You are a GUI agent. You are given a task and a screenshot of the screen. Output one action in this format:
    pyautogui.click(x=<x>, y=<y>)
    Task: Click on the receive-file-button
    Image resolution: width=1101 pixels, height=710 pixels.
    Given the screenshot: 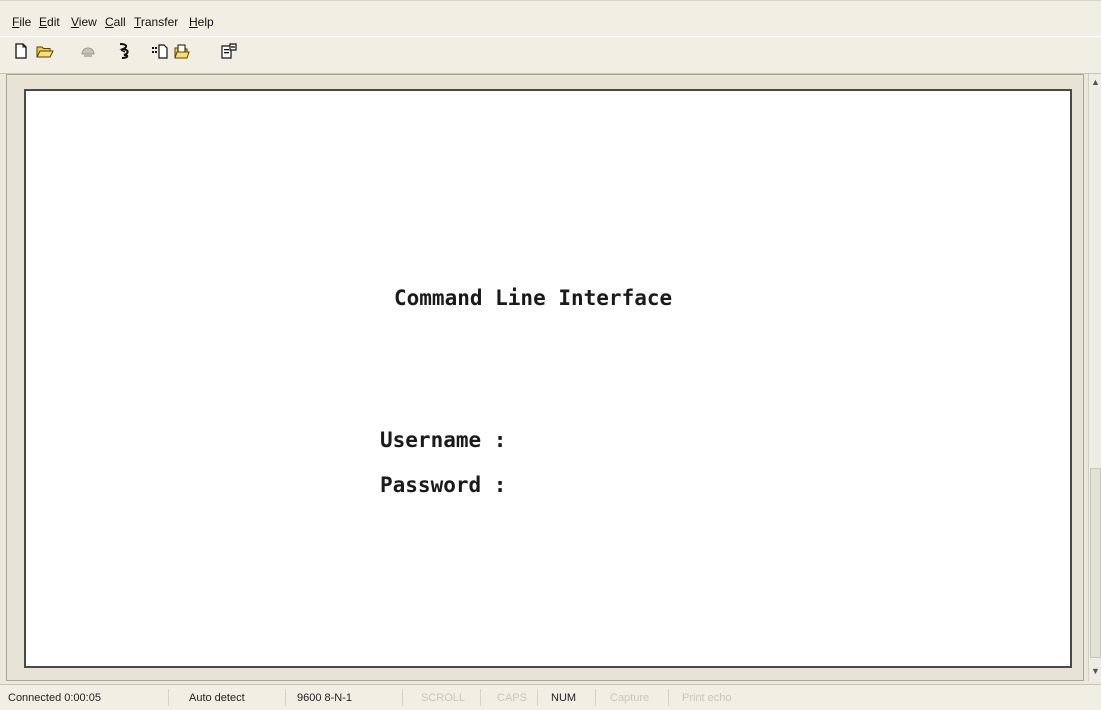 What is the action you would take?
    pyautogui.click(x=182, y=51)
    